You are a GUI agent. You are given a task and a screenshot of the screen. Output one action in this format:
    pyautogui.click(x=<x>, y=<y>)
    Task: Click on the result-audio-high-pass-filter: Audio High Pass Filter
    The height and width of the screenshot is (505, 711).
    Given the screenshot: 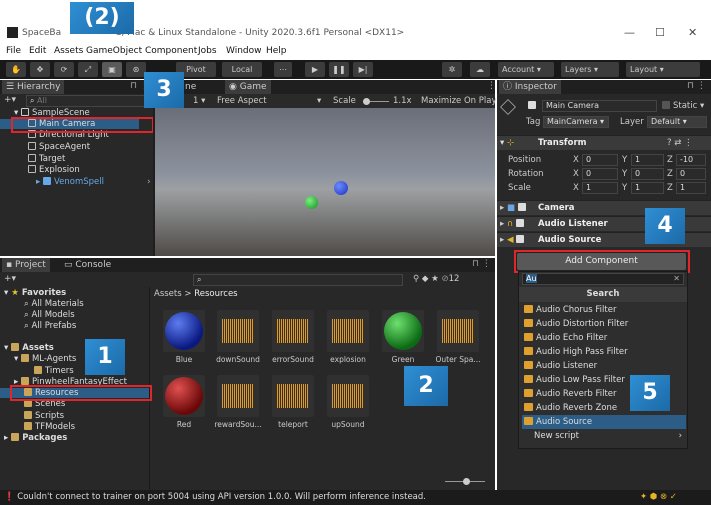 What is the action you would take?
    pyautogui.click(x=604, y=352)
    